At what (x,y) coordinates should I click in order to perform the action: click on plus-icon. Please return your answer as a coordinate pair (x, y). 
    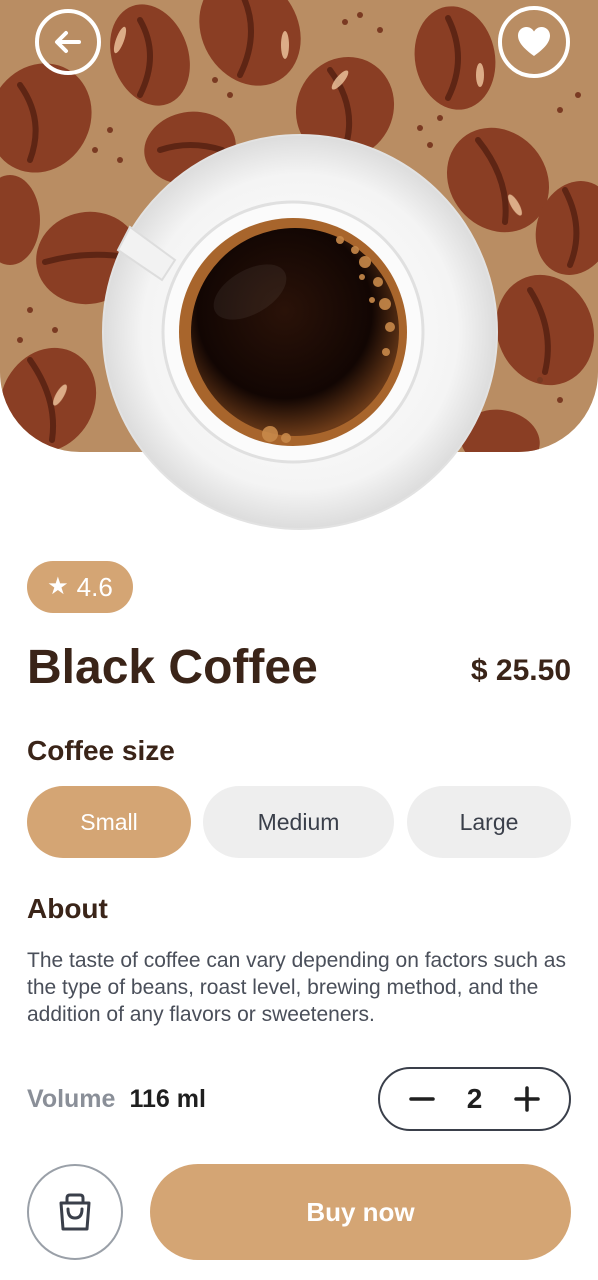
    Looking at the image, I should click on (527, 1099).